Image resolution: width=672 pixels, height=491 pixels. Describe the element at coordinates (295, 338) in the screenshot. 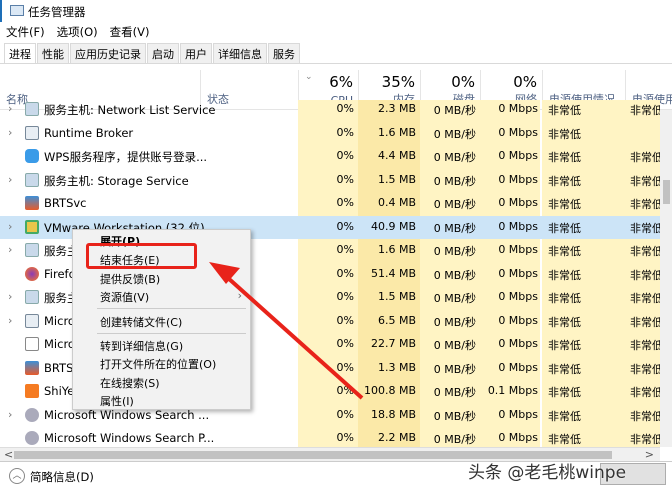

I see `arrow-shaft` at that location.